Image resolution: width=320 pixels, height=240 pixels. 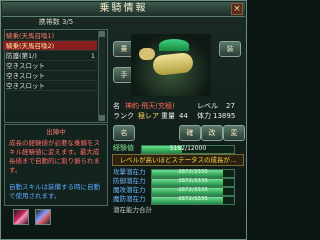 I want to click on list-item: 騎乗(天馬召喚1), so click(x=50, y=36).